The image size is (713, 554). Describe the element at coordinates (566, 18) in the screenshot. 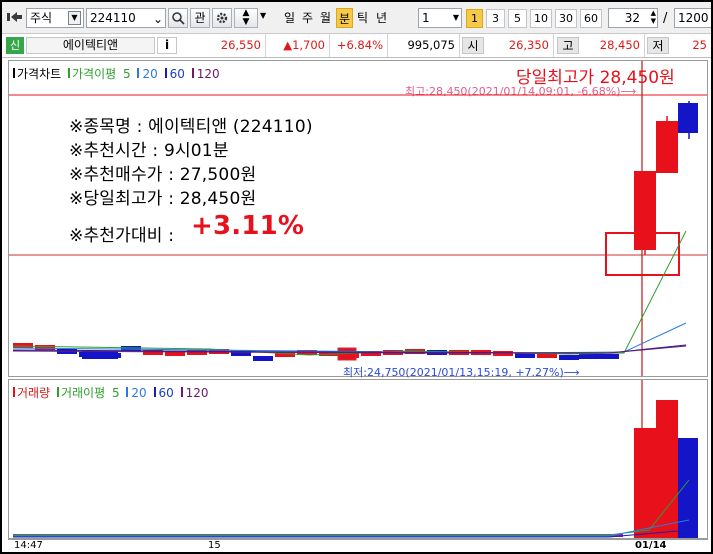

I see `minute-30-button: 30` at that location.